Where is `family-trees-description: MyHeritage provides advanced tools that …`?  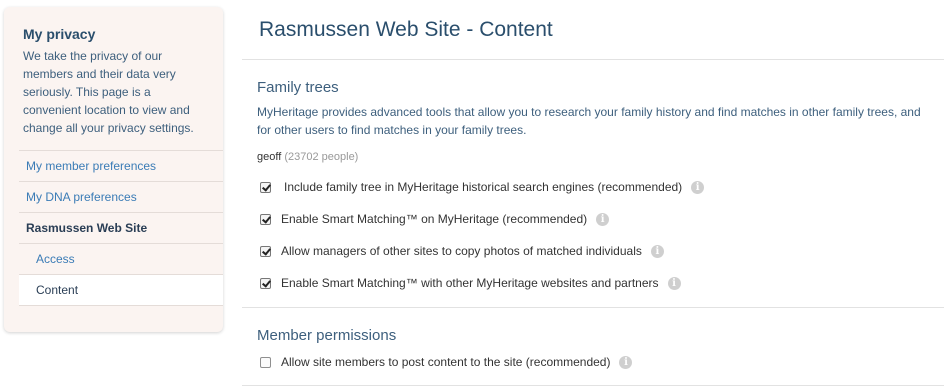
family-trees-description: MyHeritage provides advanced tools that … is located at coordinates (589, 121).